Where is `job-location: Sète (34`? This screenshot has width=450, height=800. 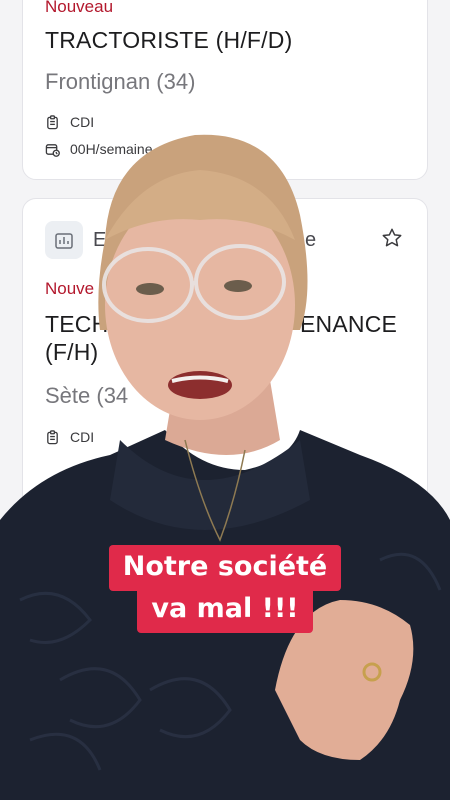
job-location: Sète (34 is located at coordinates (87, 395).